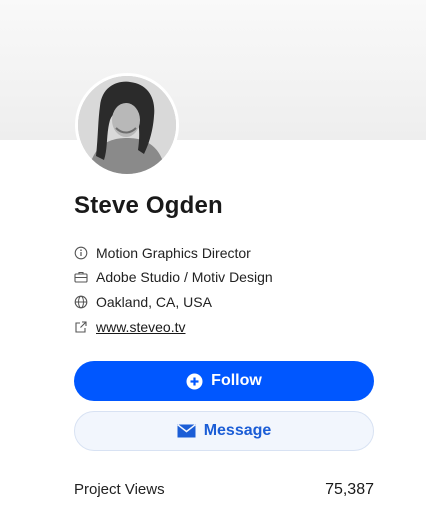  I want to click on occupation-text: Motion Graphics Director, so click(173, 253).